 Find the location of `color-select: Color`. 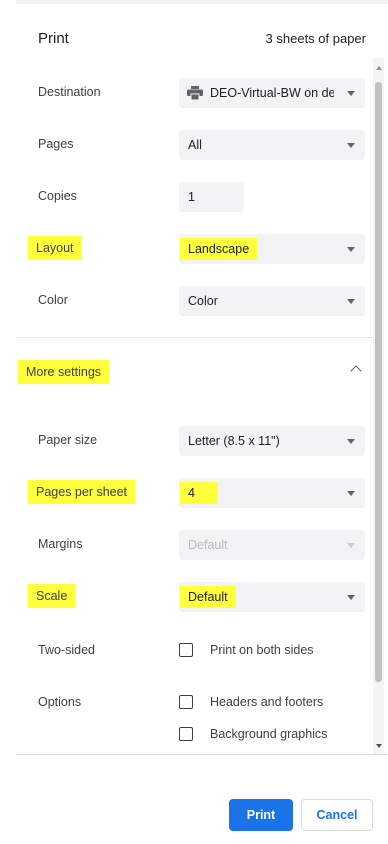

color-select: Color is located at coordinates (272, 301).